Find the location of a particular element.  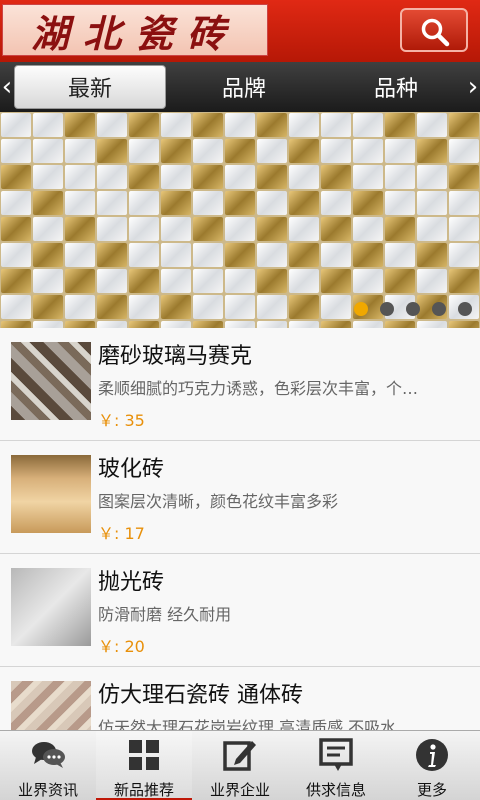

product-title: 玻化砖 is located at coordinates (131, 469).